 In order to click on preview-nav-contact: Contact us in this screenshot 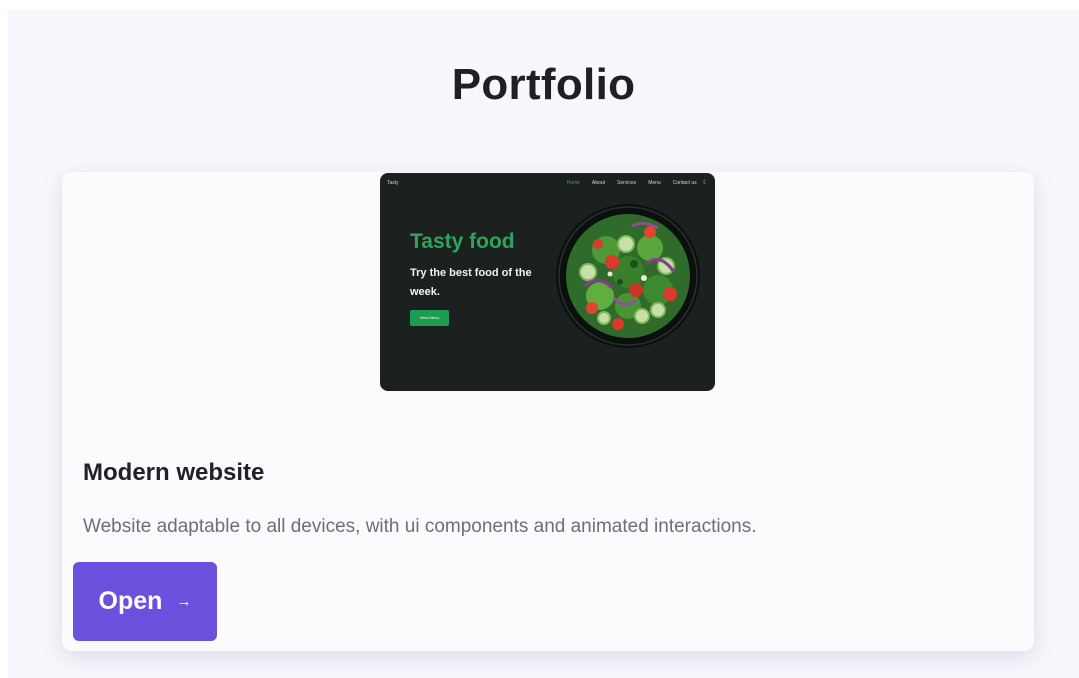, I will do `click(684, 182)`.